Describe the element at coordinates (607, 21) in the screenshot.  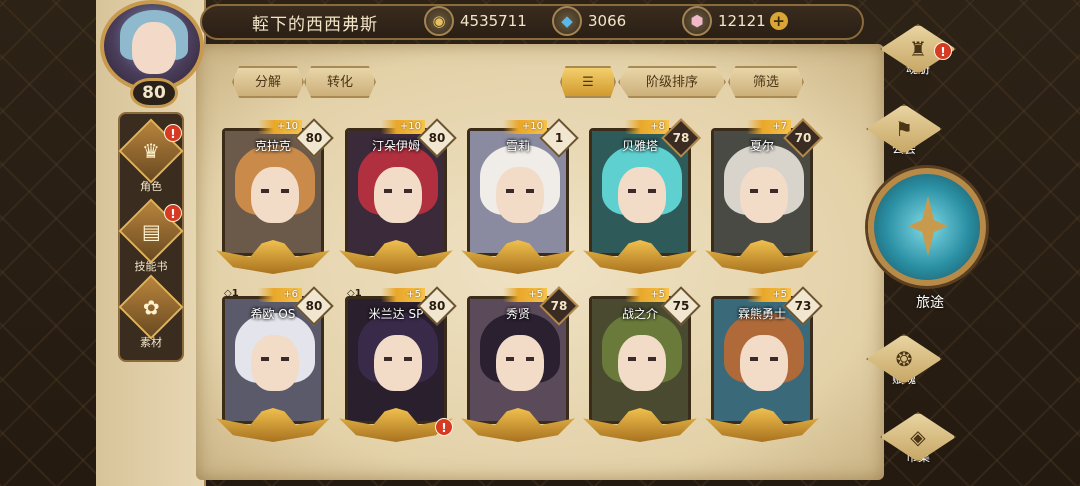
I see `crystal-value: 3066` at that location.